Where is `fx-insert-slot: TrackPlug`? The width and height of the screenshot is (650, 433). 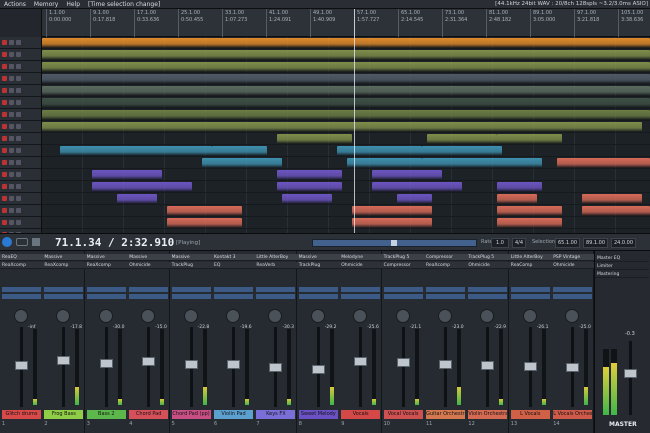
fx-insert-slot: TrackPlug is located at coordinates (191, 265).